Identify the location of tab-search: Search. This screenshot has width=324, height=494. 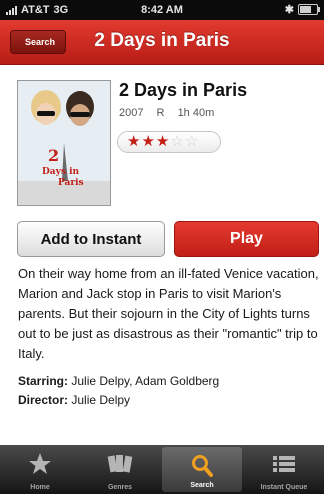
(202, 469).